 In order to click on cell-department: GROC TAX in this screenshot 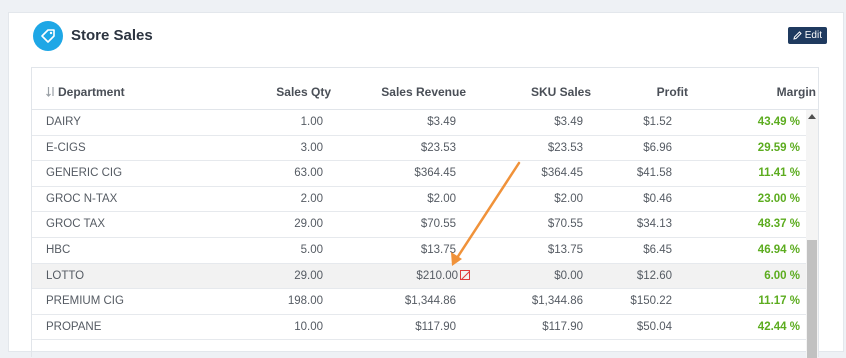, I will do `click(75, 224)`.